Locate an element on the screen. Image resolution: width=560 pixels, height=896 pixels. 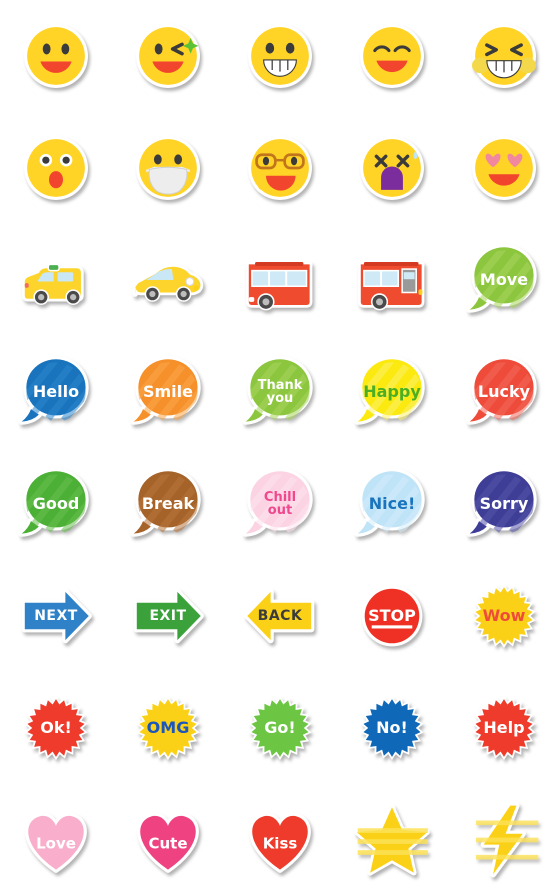
sticker-dizzy-face is located at coordinates (392, 168).